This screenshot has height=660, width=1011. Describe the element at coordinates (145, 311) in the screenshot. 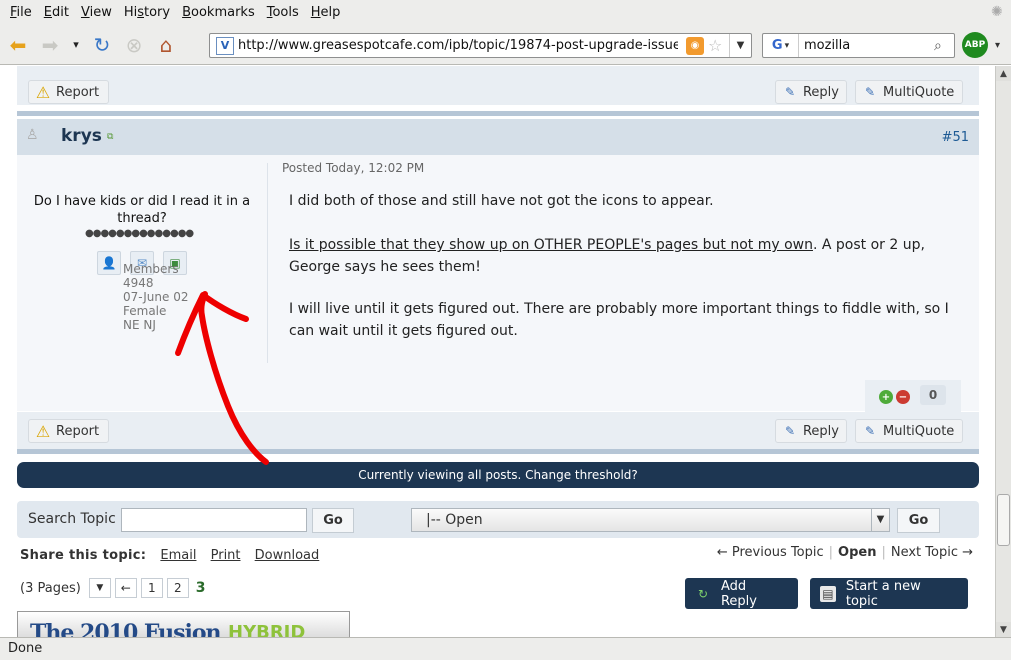

I see `info-value: Female` at that location.